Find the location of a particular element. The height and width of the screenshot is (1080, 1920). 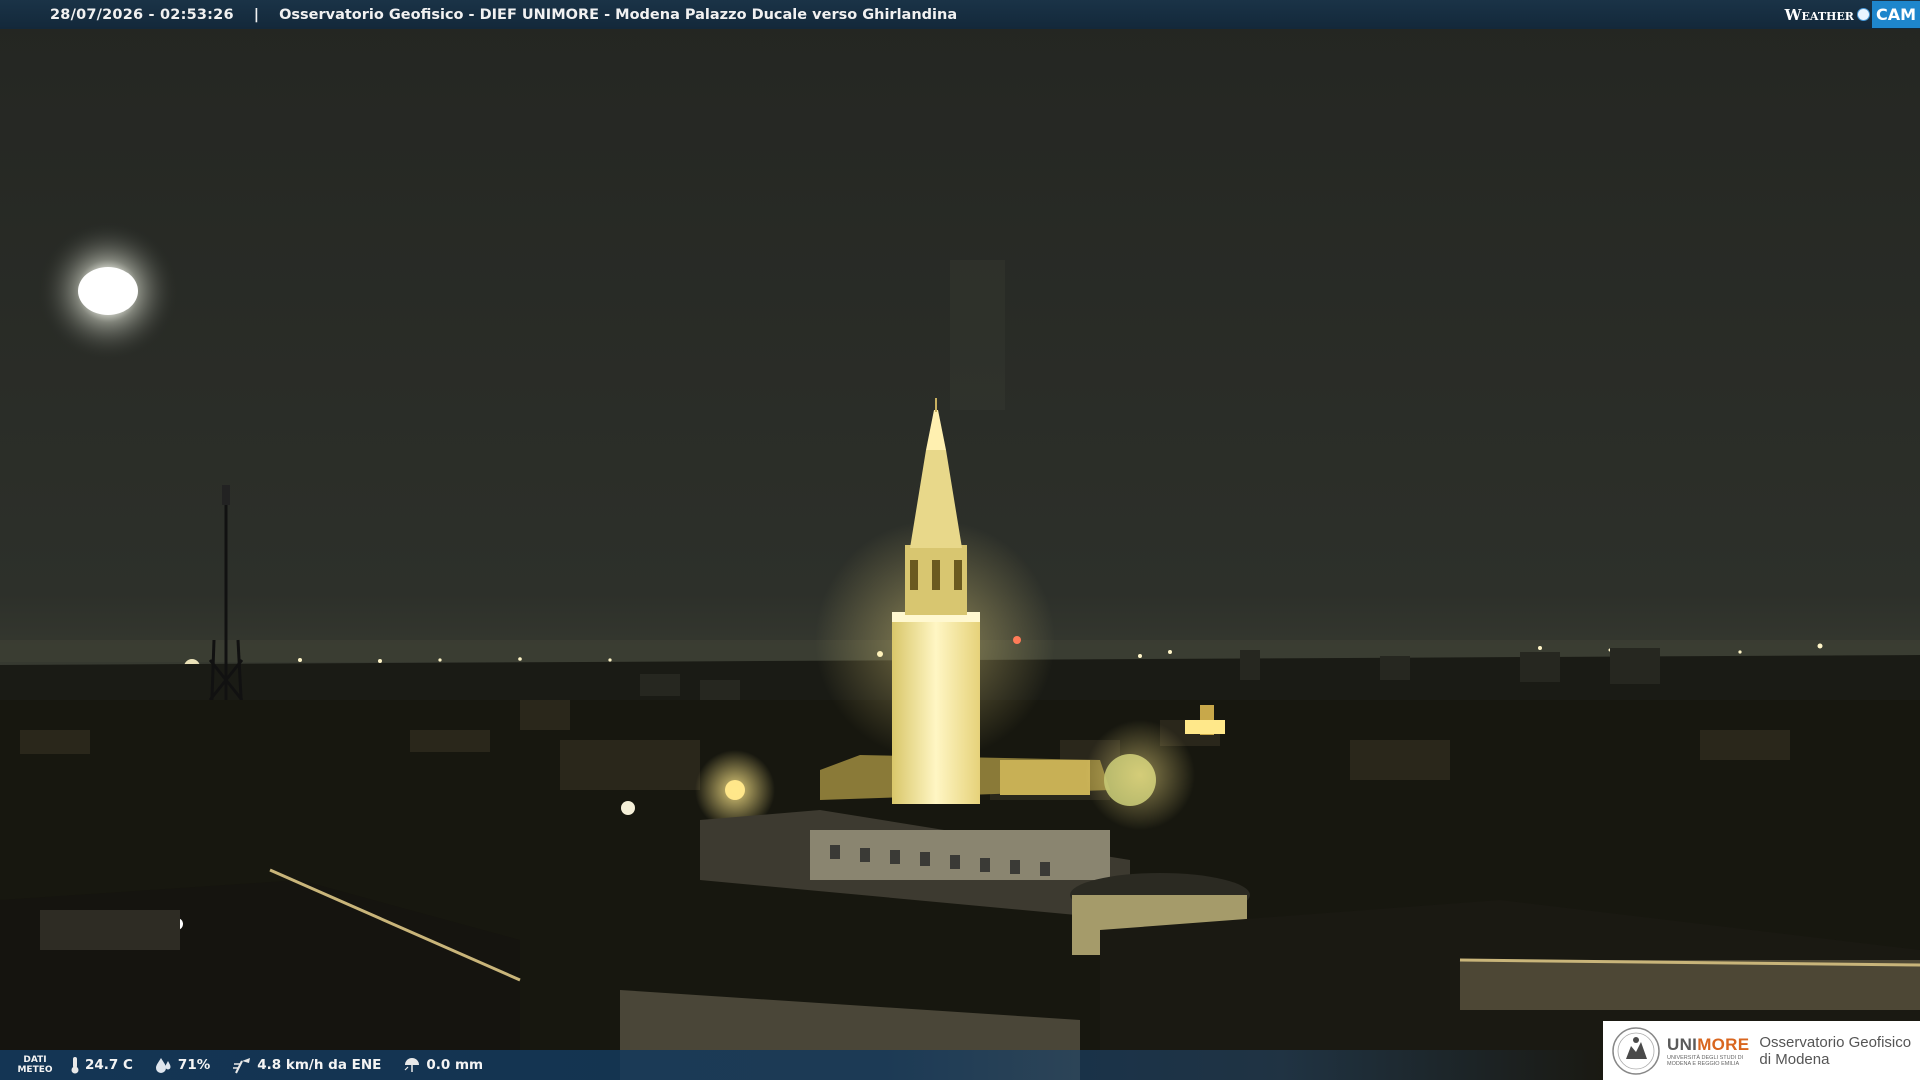

observatory-name: Osservatorio Geofisico di Modena is located at coordinates (1835, 1051).